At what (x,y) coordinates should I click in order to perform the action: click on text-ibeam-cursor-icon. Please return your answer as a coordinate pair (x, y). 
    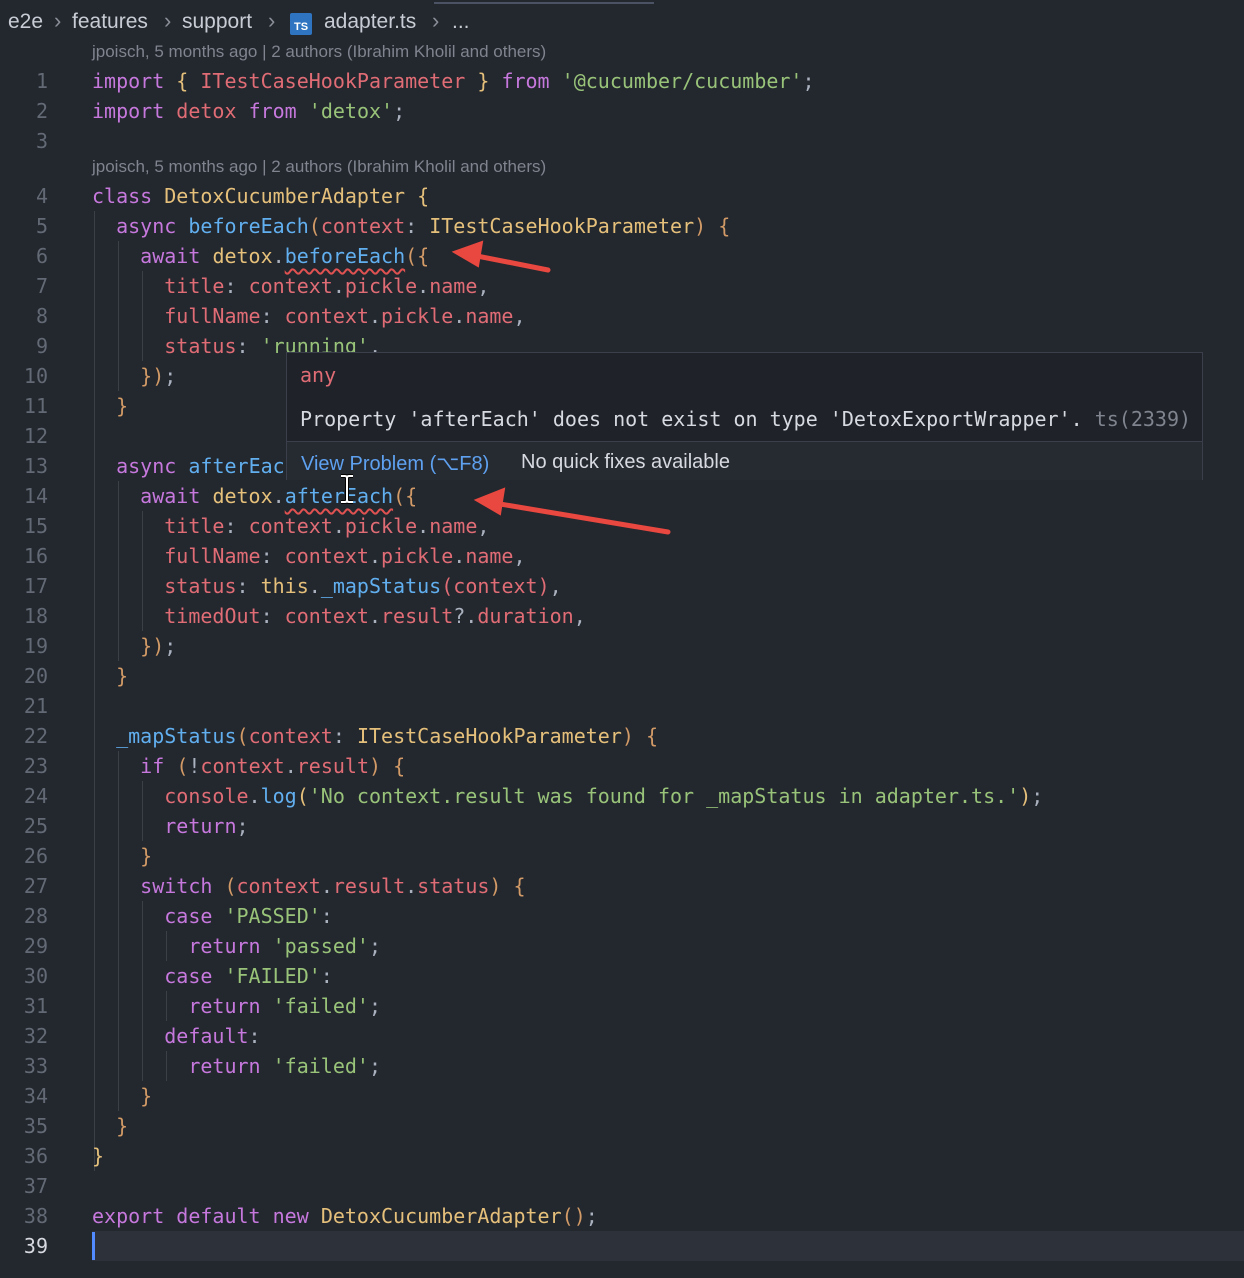
    Looking at the image, I should click on (347, 489).